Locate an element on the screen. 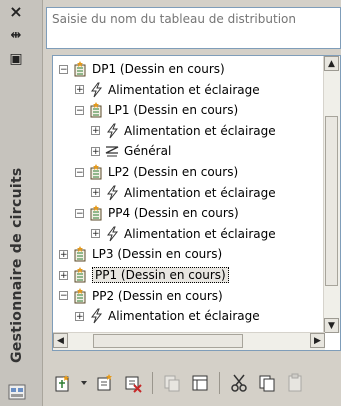  vertical-scroll-thumb is located at coordinates (331, 201).